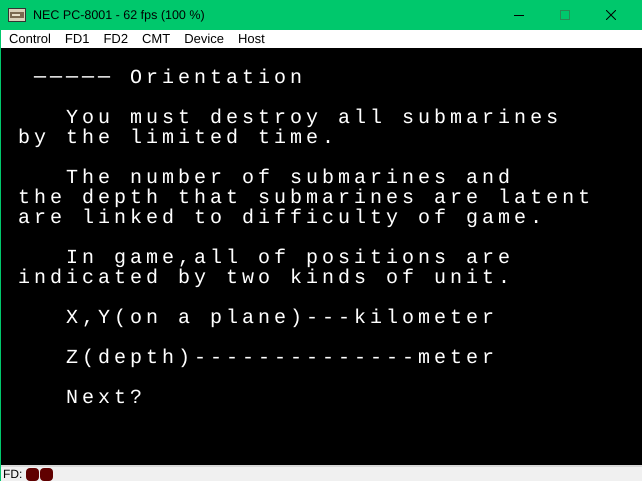 The width and height of the screenshot is (642, 481). What do you see at coordinates (305, 198) in the screenshot?
I see `screen-text-line: the depth that submarines are latent` at bounding box center [305, 198].